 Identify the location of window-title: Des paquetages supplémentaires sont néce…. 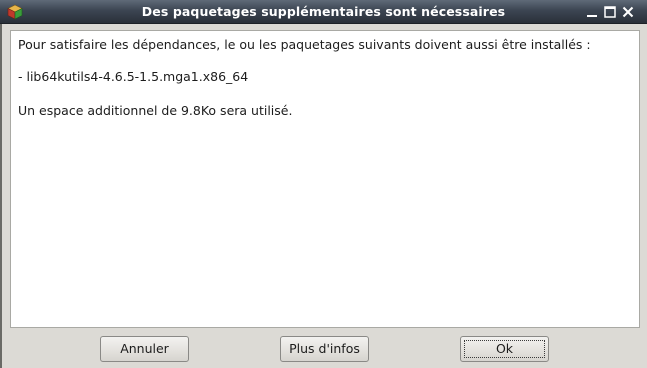
(323, 11).